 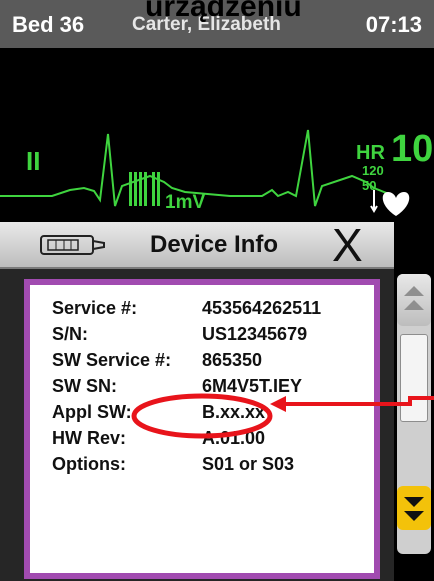 What do you see at coordinates (278, 404) in the screenshot?
I see `arrow-head` at bounding box center [278, 404].